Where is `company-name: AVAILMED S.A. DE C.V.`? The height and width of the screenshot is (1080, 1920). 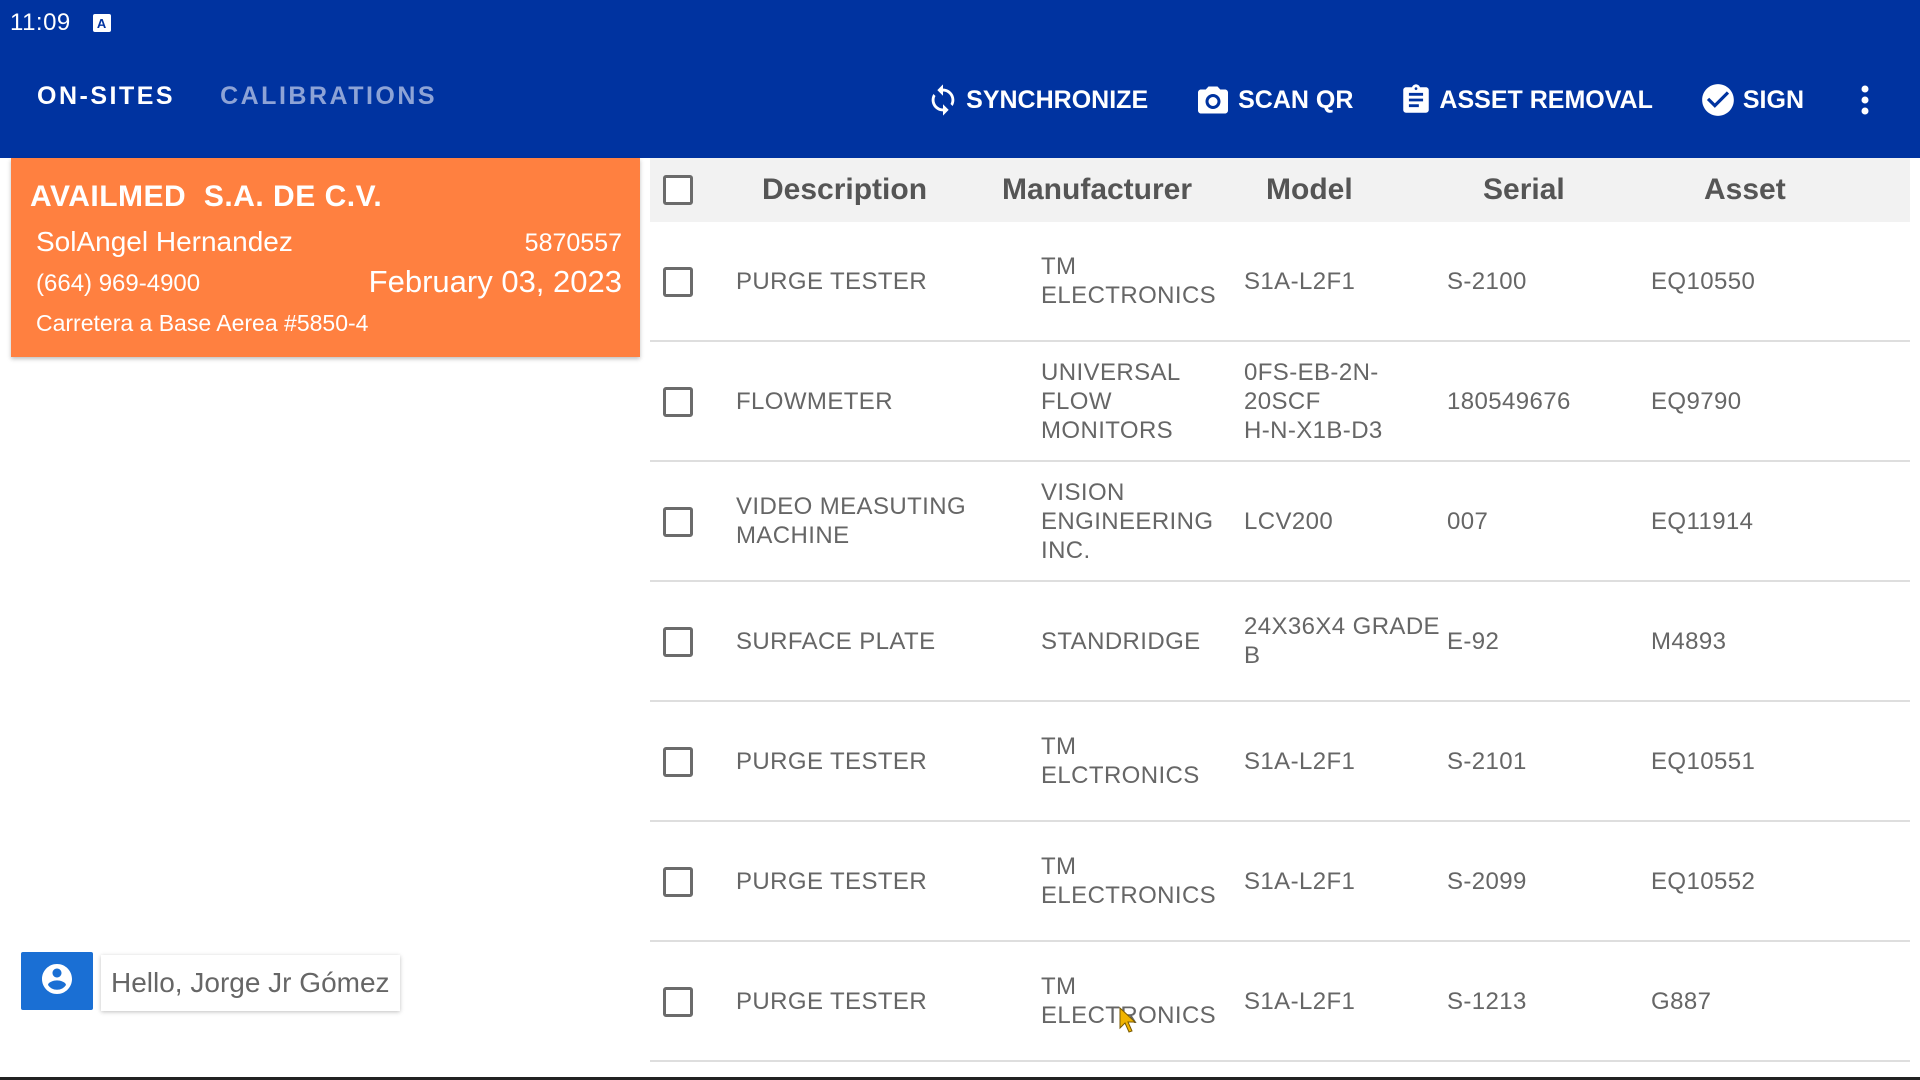
company-name: AVAILMED S.A. DE C.V. is located at coordinates (206, 197).